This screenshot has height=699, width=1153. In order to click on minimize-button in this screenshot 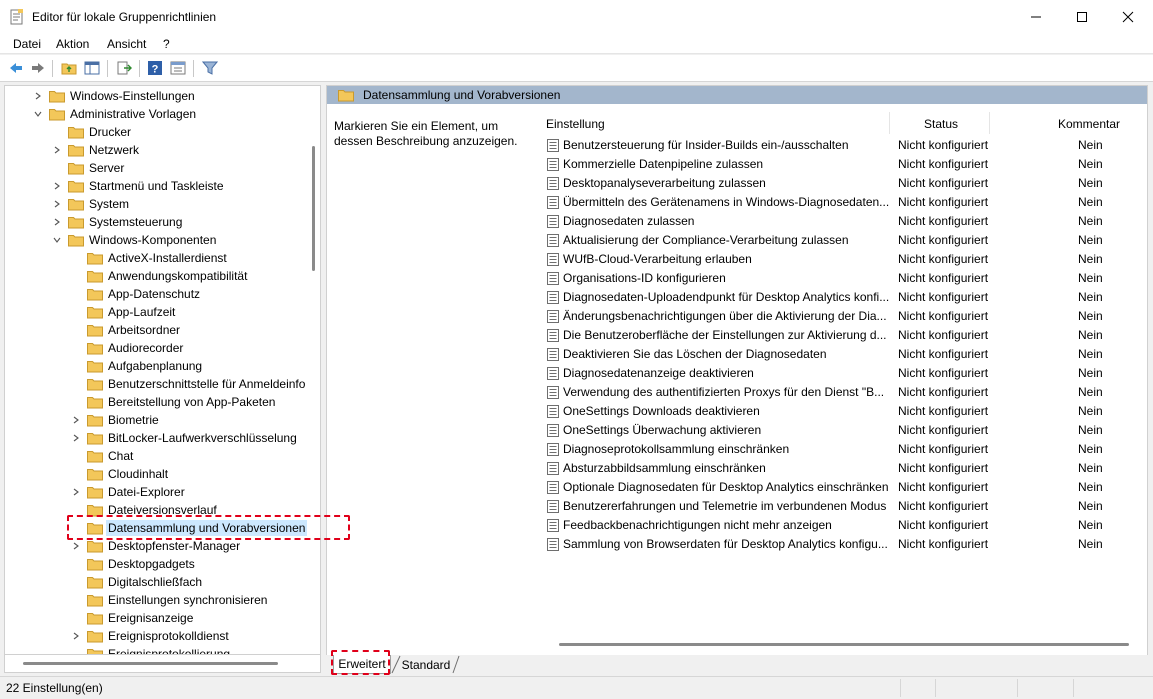, I will do `click(1036, 17)`.